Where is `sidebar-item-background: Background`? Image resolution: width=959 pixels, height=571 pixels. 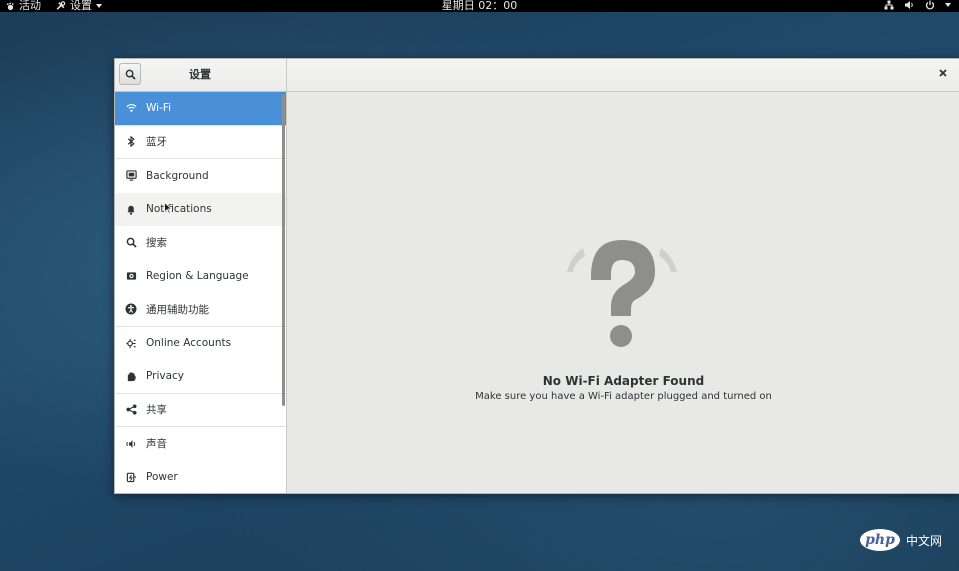 sidebar-item-background: Background is located at coordinates (200, 176).